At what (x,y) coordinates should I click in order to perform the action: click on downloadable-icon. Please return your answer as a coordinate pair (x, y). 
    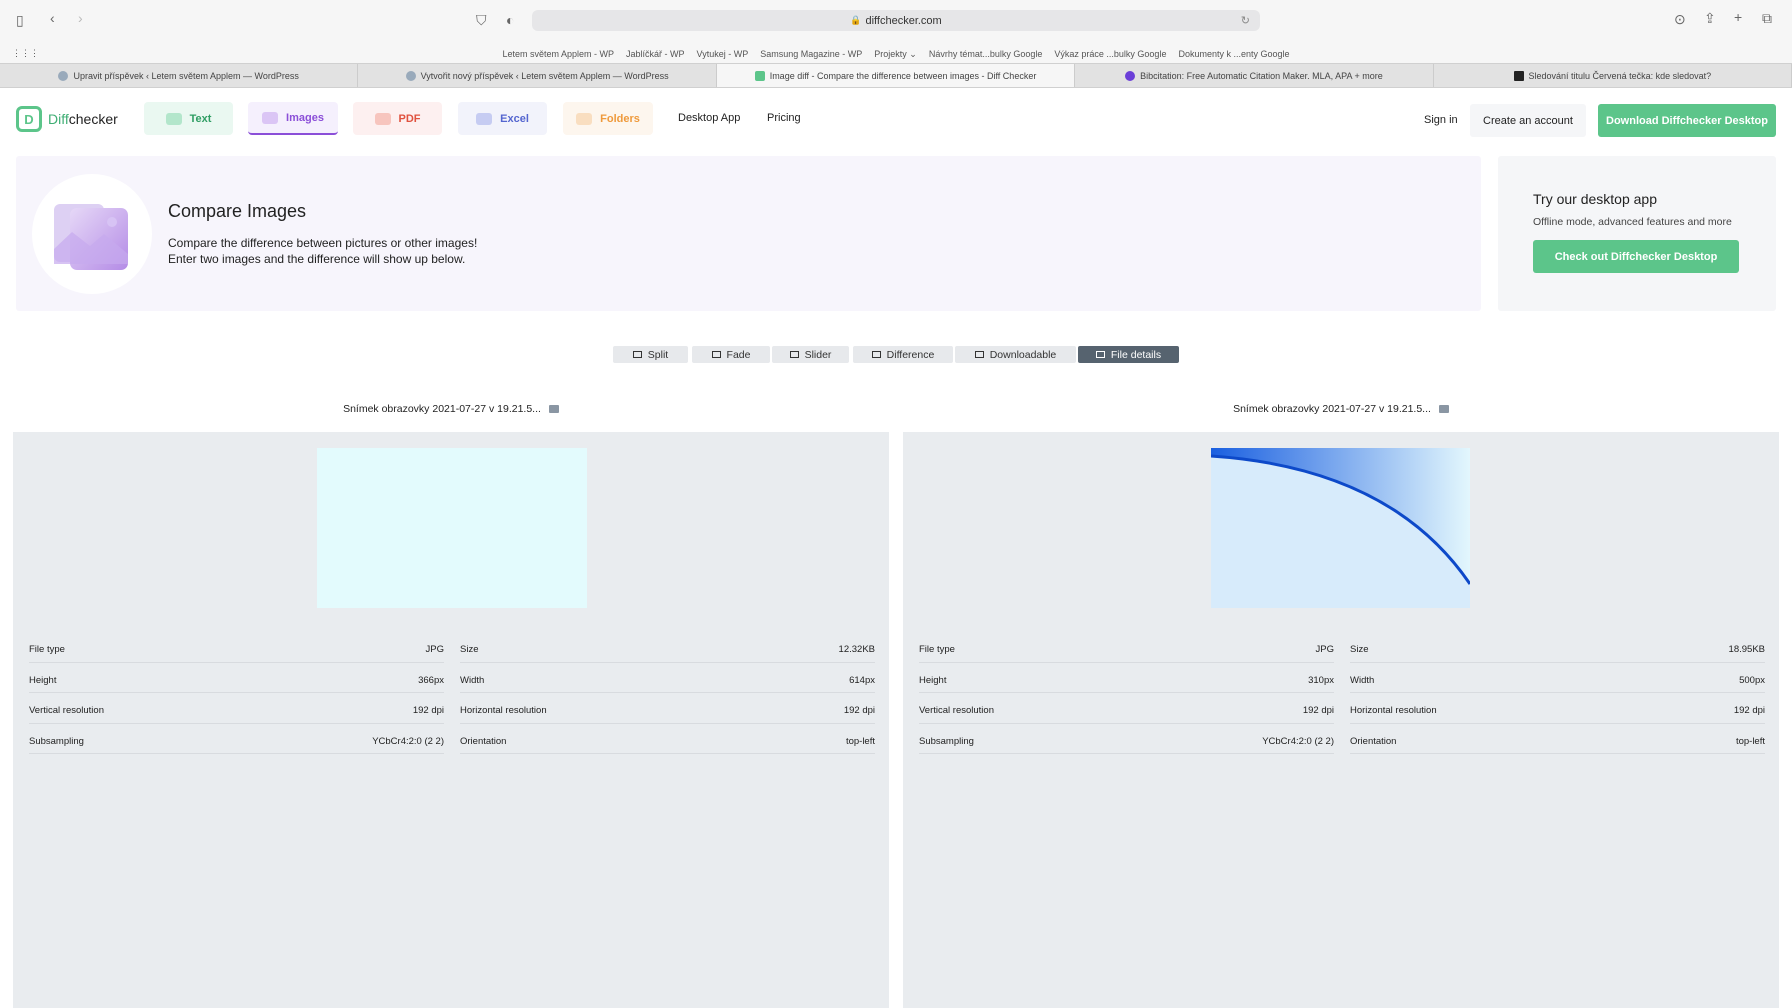
    Looking at the image, I should click on (979, 354).